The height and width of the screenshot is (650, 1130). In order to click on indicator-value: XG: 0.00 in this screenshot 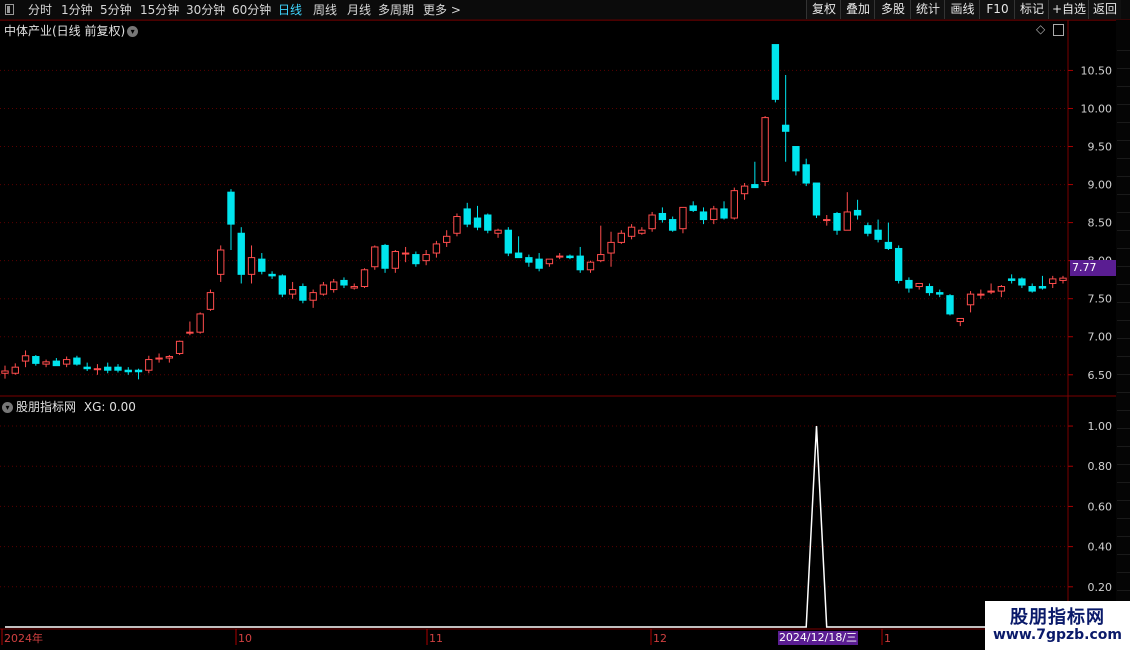, I will do `click(109, 407)`.